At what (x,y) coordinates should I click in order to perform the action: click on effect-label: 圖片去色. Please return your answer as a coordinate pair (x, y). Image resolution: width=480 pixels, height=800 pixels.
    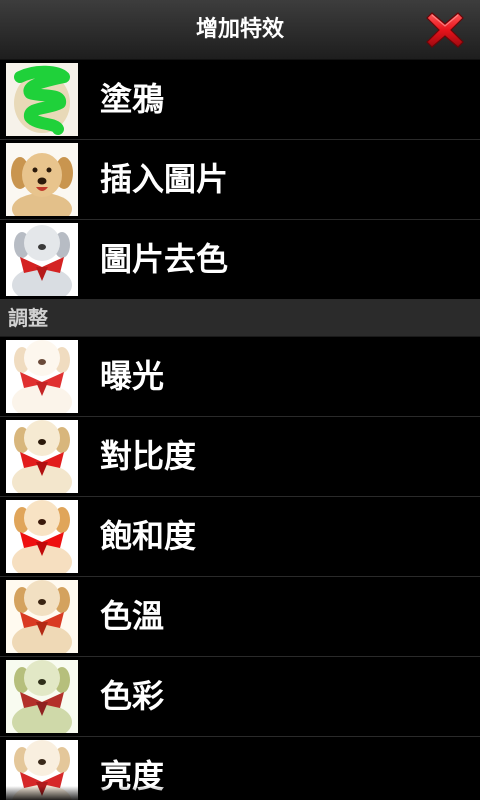
    Looking at the image, I should click on (164, 259).